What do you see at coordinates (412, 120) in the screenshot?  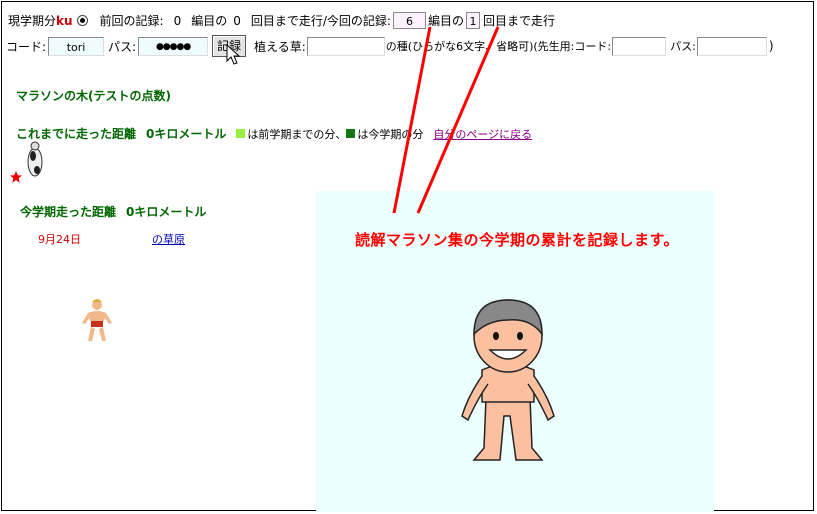 I see `arrow-line-volume` at bounding box center [412, 120].